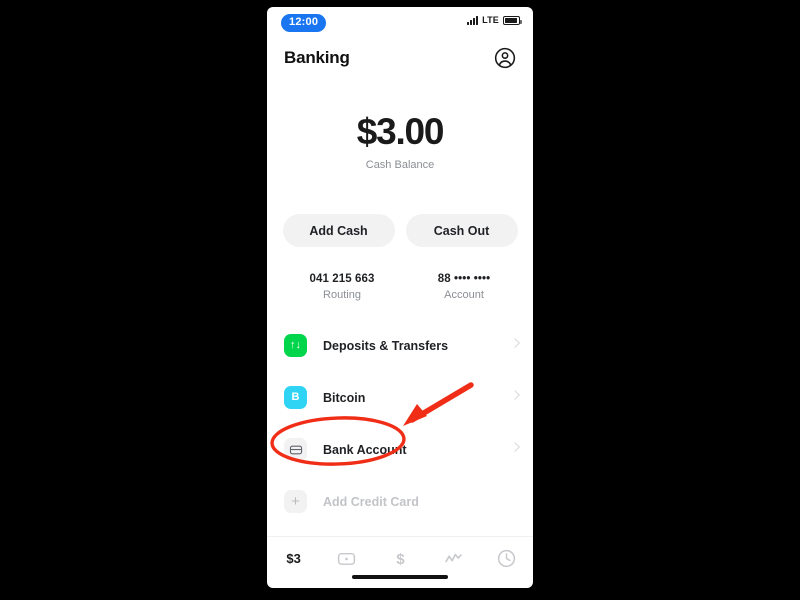  I want to click on list-item-label: Add Credit Card, so click(371, 501).